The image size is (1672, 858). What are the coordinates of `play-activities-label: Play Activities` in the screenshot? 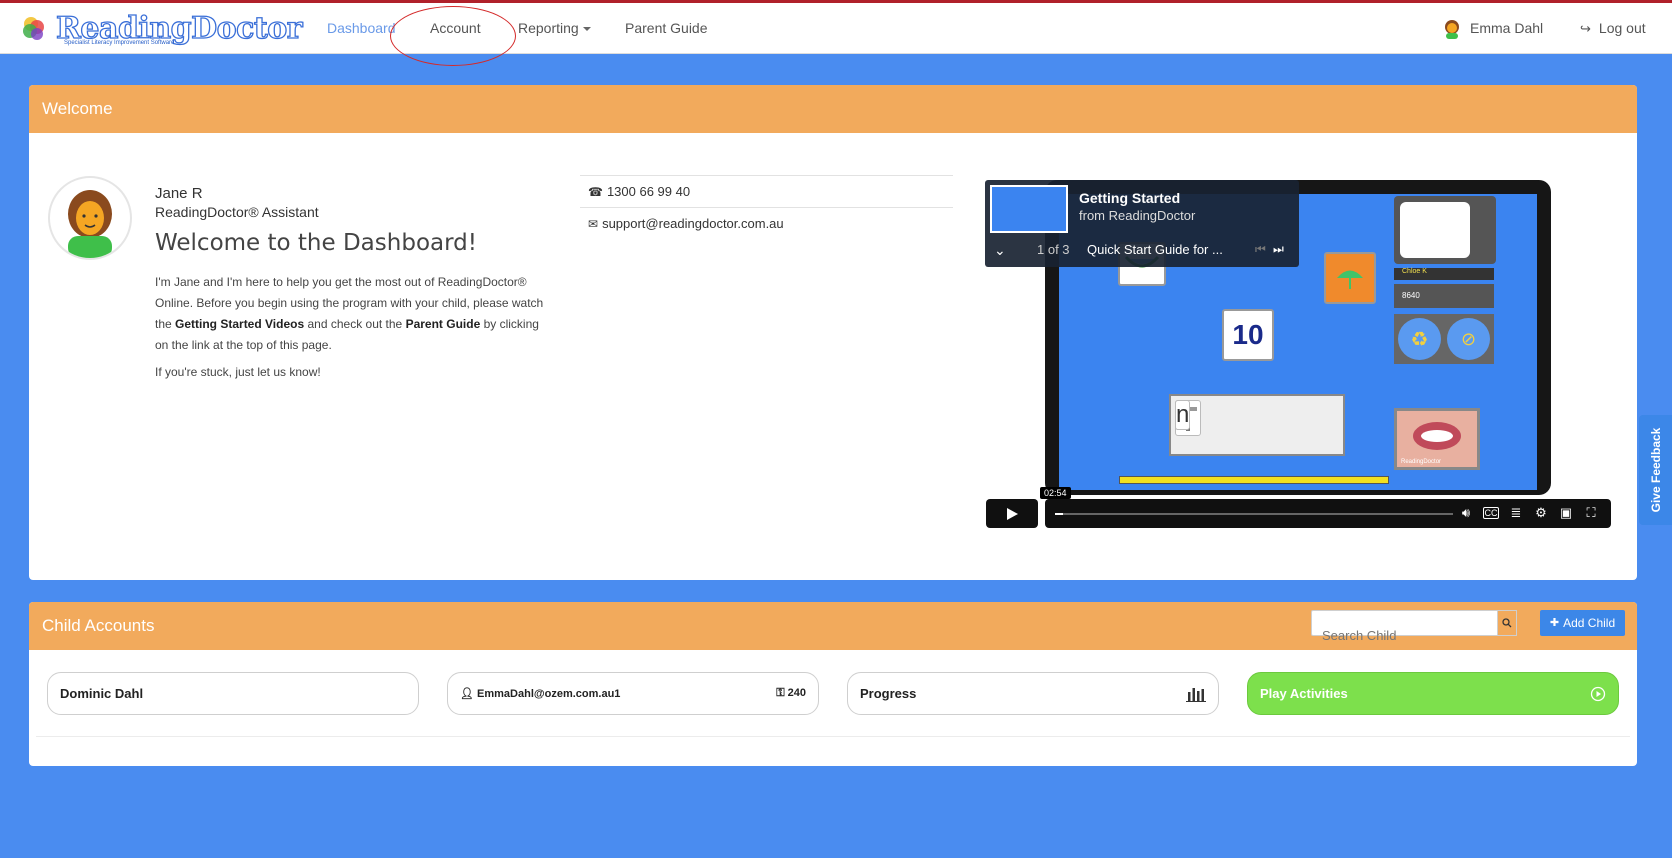 It's located at (1304, 693).